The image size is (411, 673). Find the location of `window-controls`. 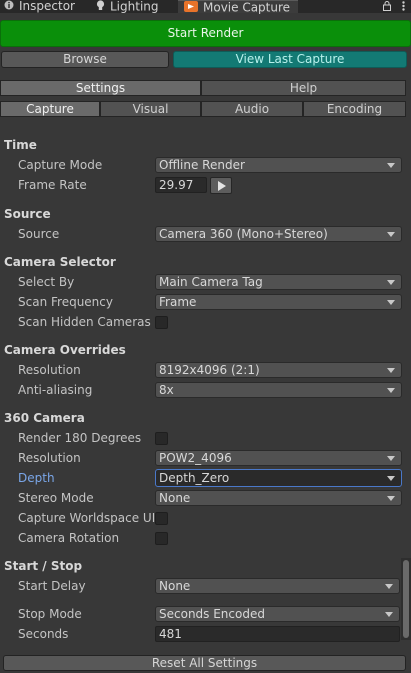

window-controls is located at coordinates (394, 7).